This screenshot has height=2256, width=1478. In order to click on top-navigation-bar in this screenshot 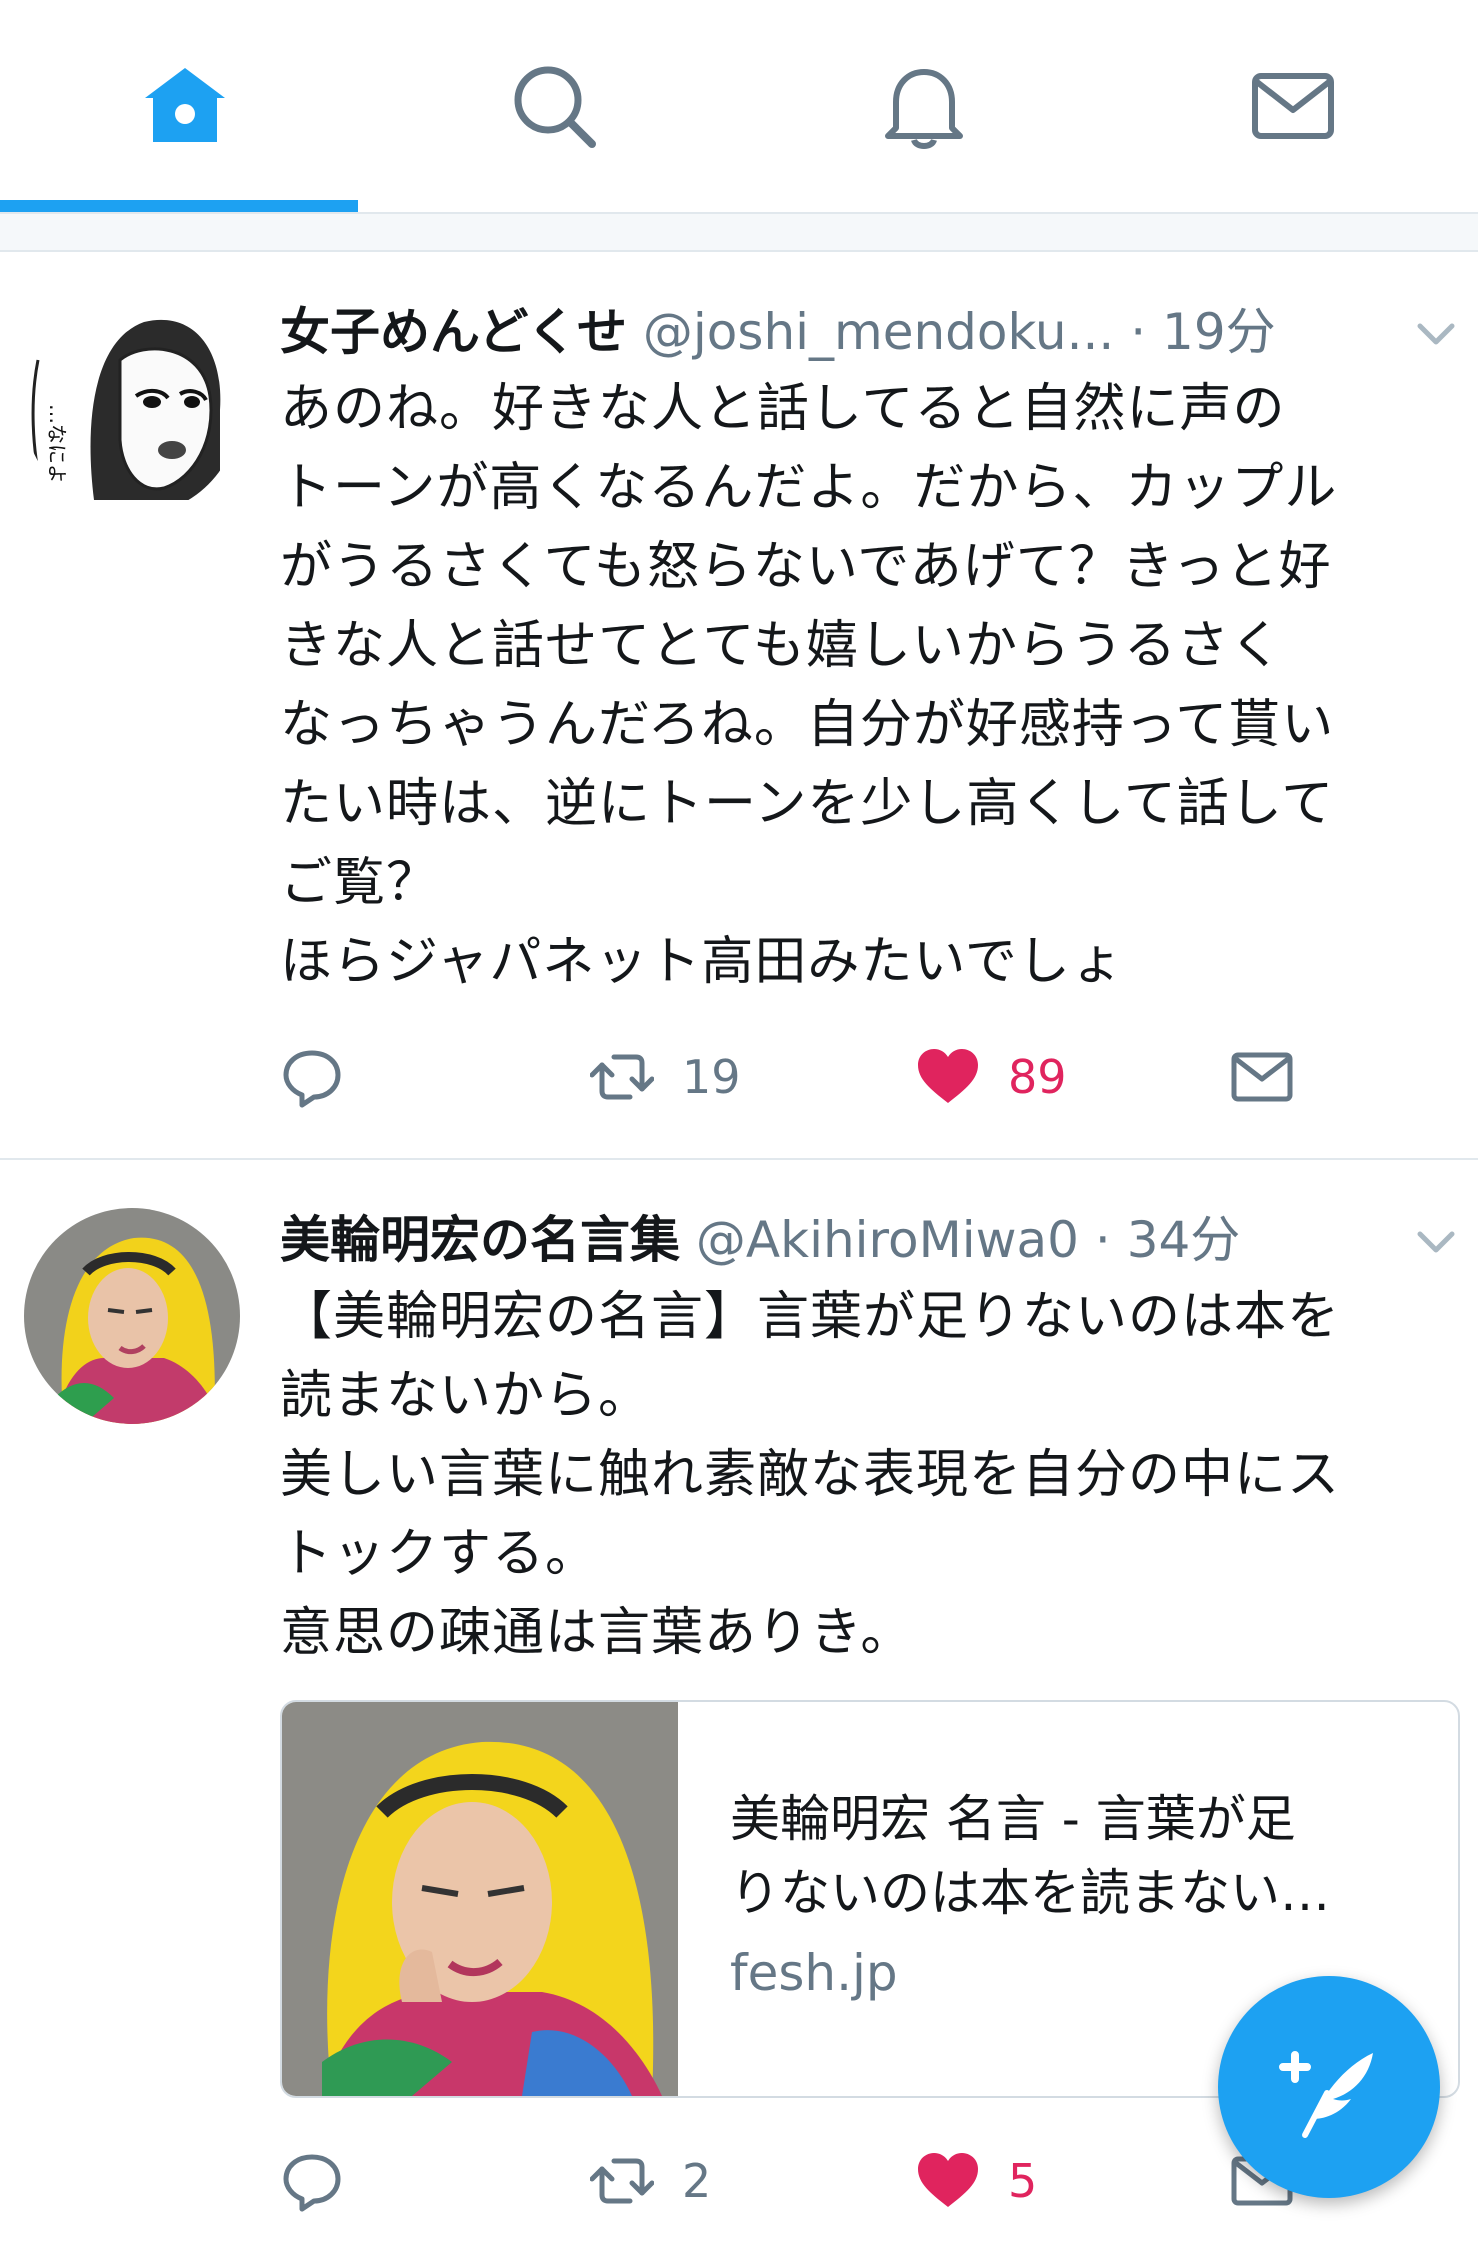, I will do `click(739, 107)`.